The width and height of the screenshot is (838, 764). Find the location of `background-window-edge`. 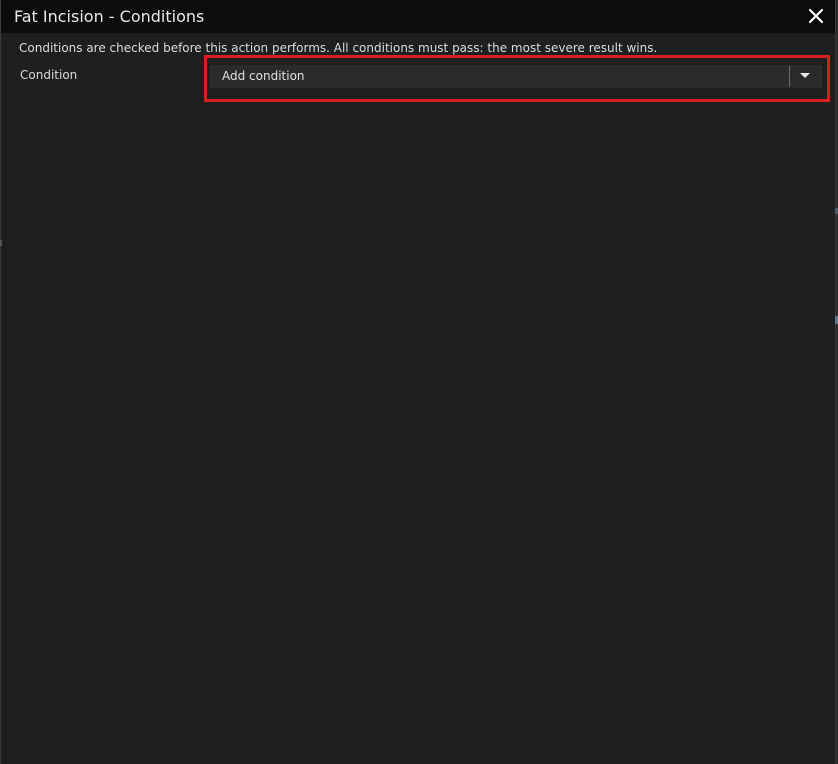

background-window-edge is located at coordinates (1, 243).